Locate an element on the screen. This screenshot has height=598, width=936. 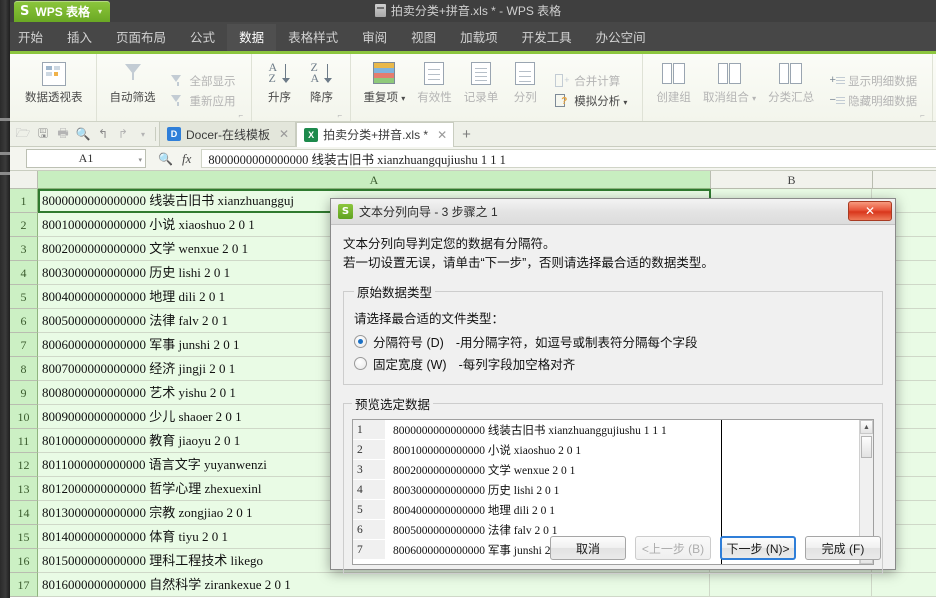
datatools-small-buttons: + 合并计算 ? 模拟分析 ▾ is located at coordinates (590, 88).